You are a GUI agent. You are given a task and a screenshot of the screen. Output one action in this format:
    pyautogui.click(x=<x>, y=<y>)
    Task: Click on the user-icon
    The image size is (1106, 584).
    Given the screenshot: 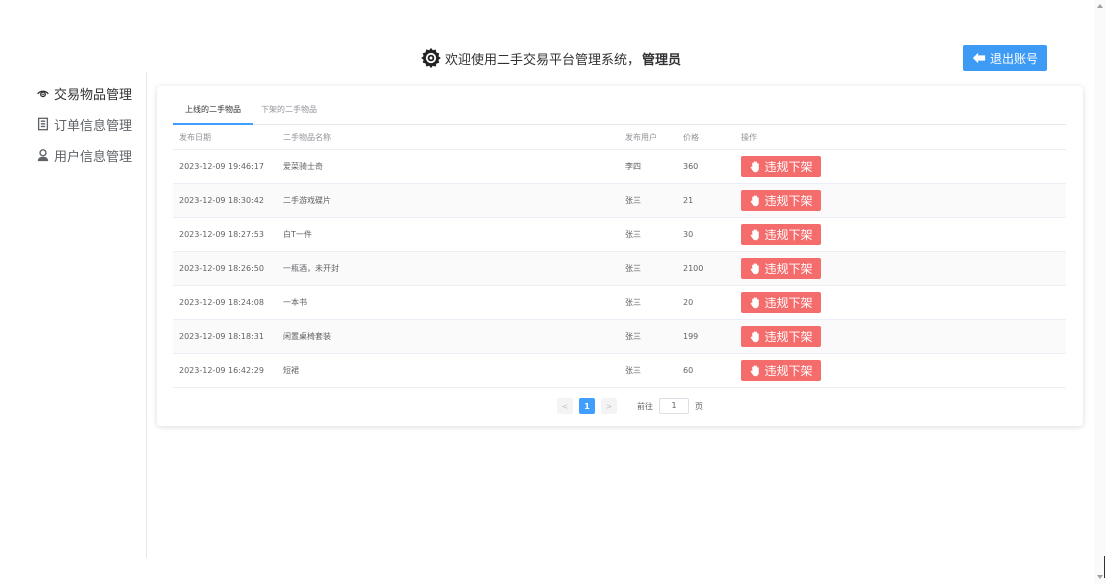 What is the action you would take?
    pyautogui.click(x=43, y=155)
    